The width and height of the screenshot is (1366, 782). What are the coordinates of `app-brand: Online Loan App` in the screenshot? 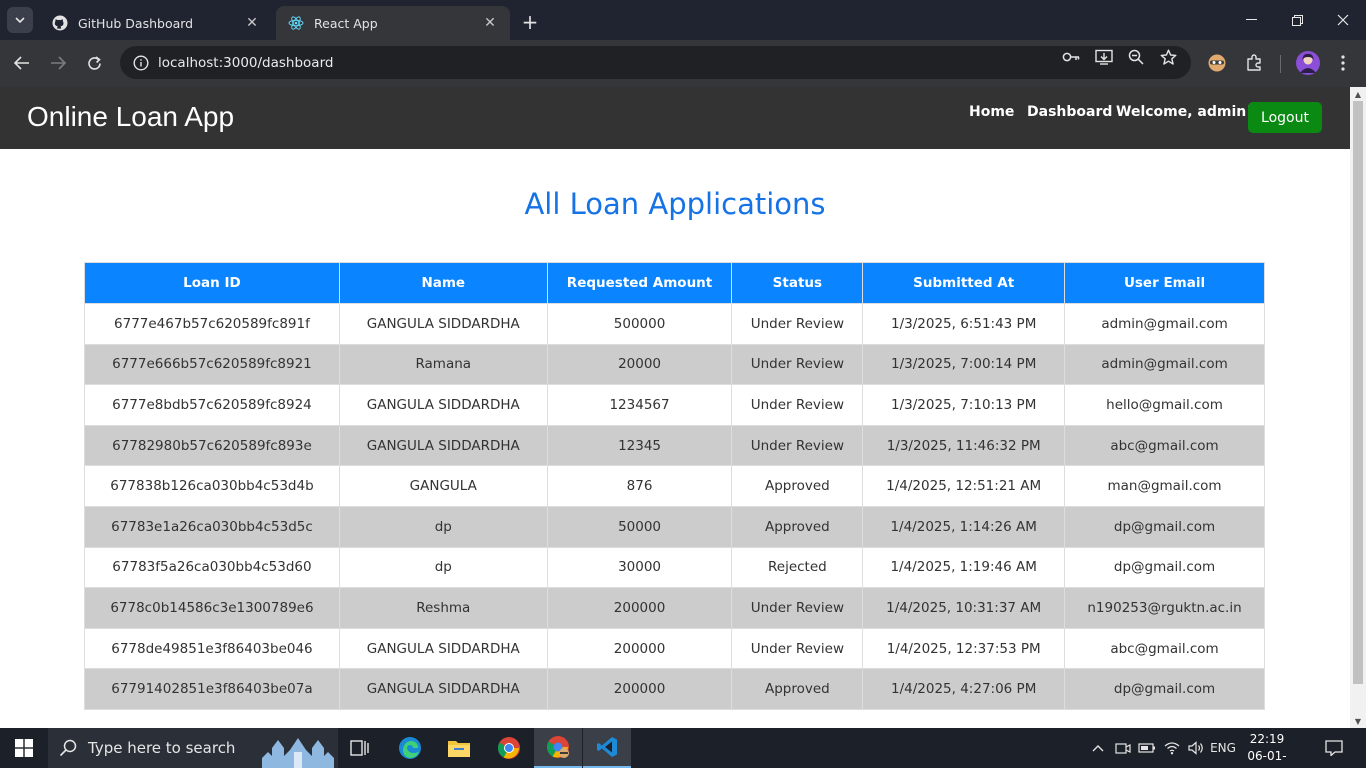 It's located at (130, 117).